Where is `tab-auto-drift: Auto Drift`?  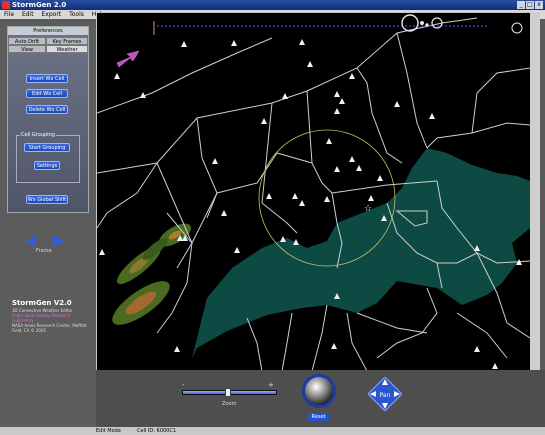
tab-auto-drift: Auto Drift is located at coordinates (27, 41).